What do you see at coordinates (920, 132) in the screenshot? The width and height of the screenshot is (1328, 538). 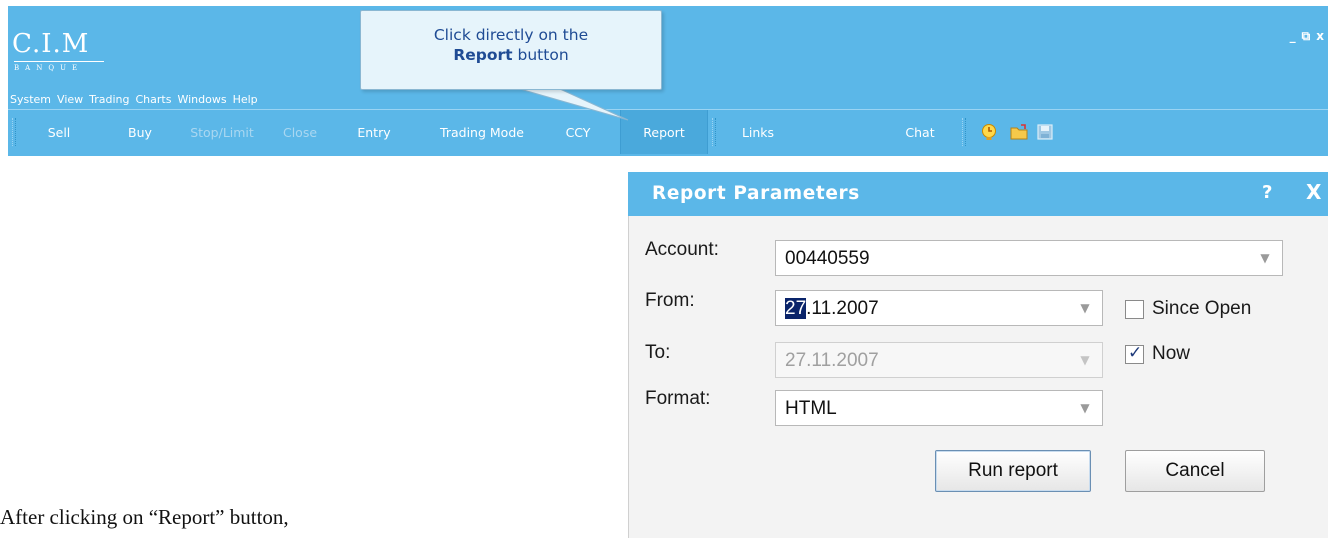 I see `chat-button: Chat` at bounding box center [920, 132].